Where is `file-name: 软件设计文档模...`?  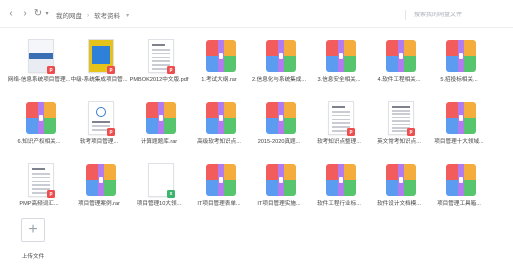
file-name: 软件设计文档模... is located at coordinates (399, 204).